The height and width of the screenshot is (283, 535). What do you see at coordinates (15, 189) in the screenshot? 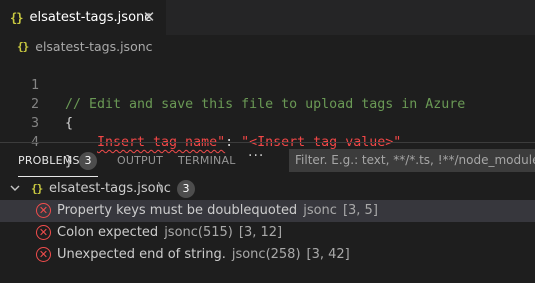
I see `chevron-down-icon` at bounding box center [15, 189].